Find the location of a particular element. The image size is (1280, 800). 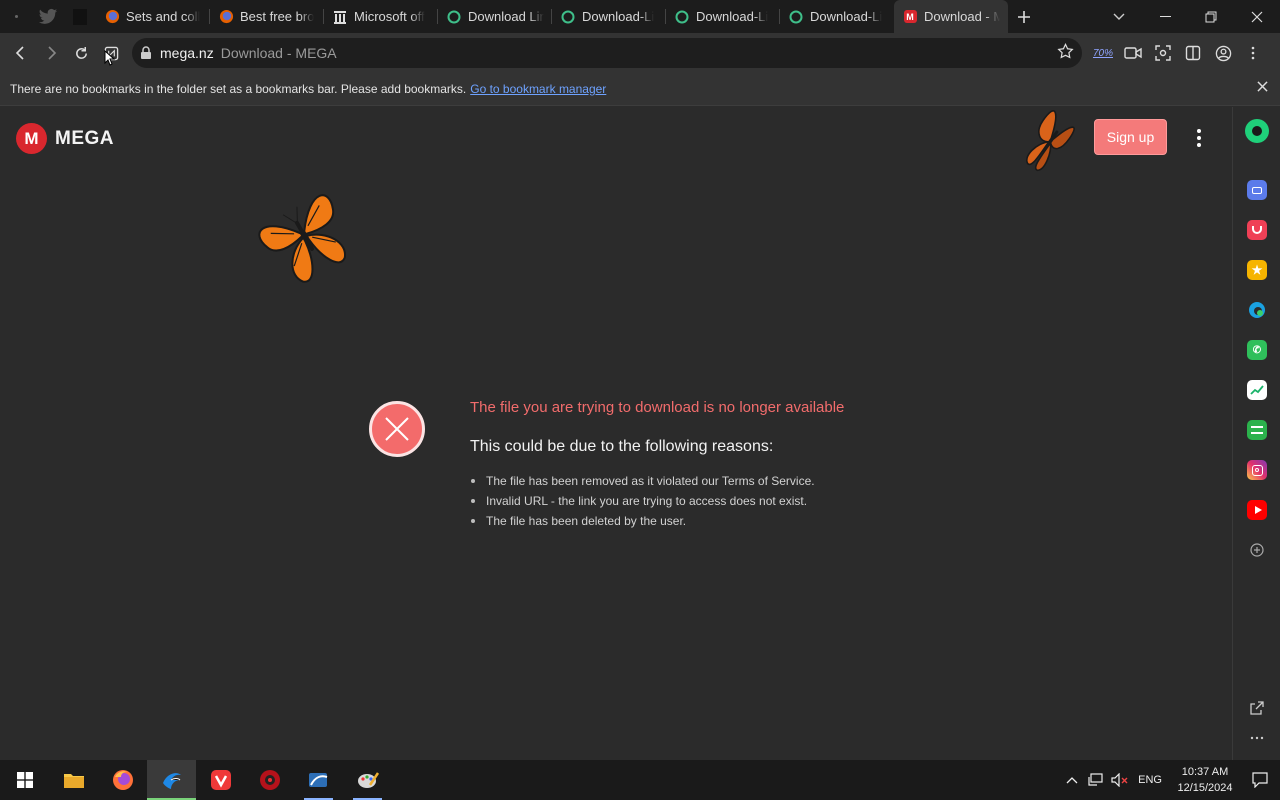

tab-3: Download Lin is located at coordinates (495, 16).